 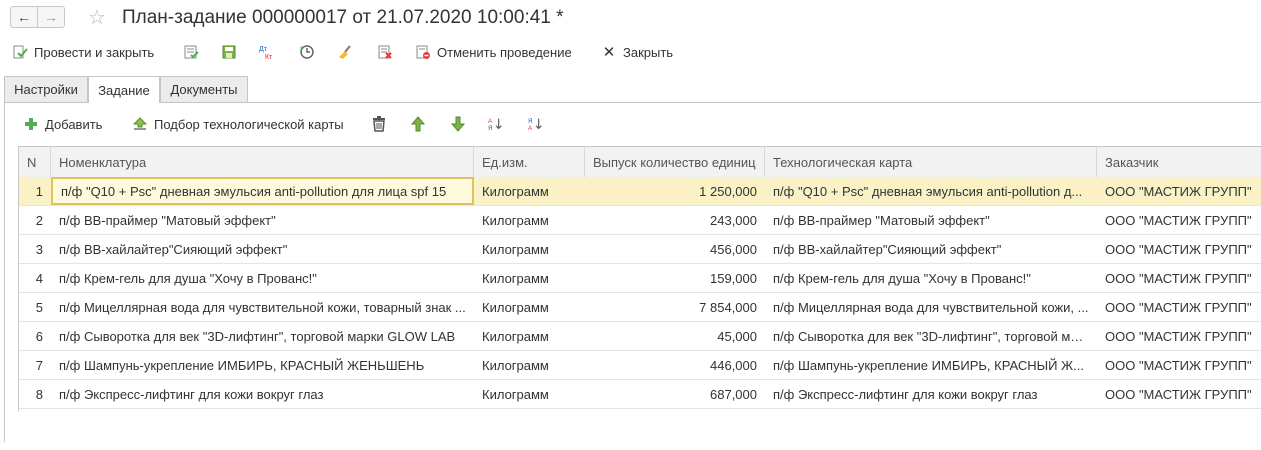 I want to click on cell-item: п/ф BB-хайлайтер"Сияющий эффект", so click(x=262, y=249).